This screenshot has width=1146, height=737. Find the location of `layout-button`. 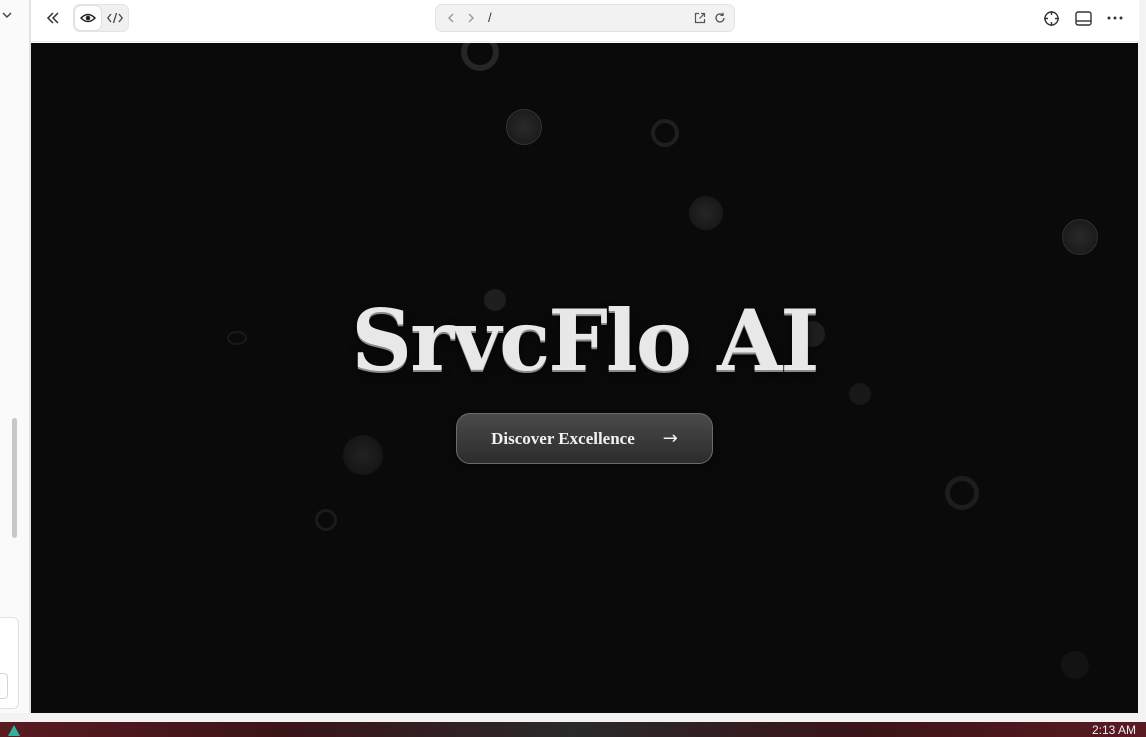

layout-button is located at coordinates (1083, 18).